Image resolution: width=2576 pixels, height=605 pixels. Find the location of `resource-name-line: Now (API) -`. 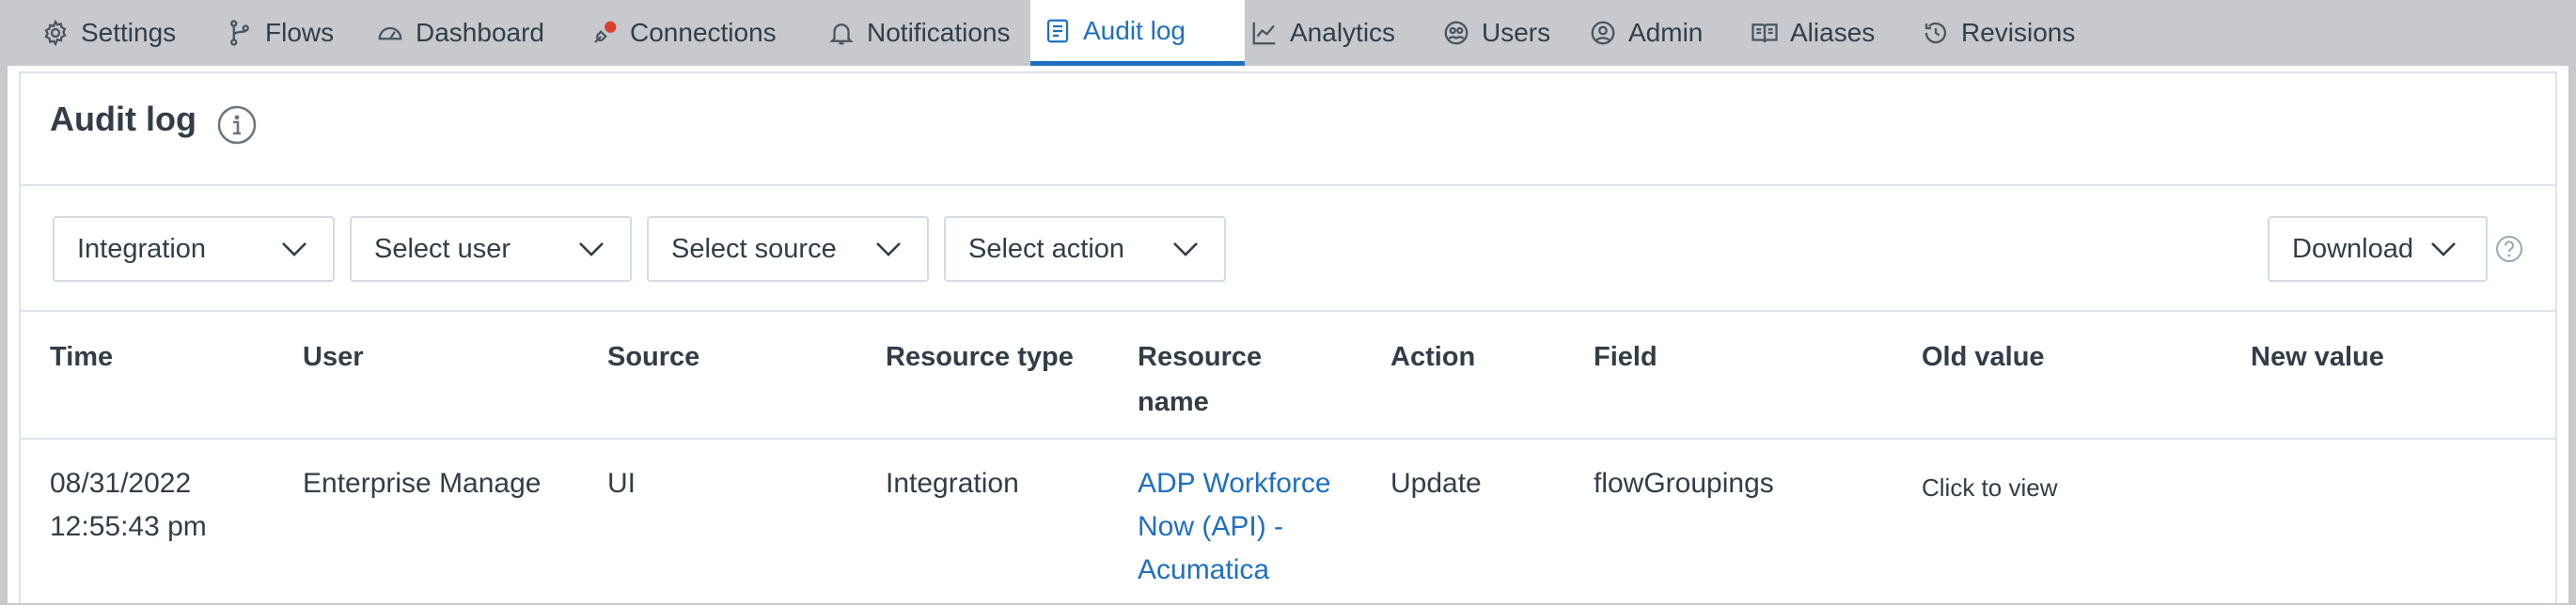

resource-name-line: Now (API) - is located at coordinates (1211, 526).